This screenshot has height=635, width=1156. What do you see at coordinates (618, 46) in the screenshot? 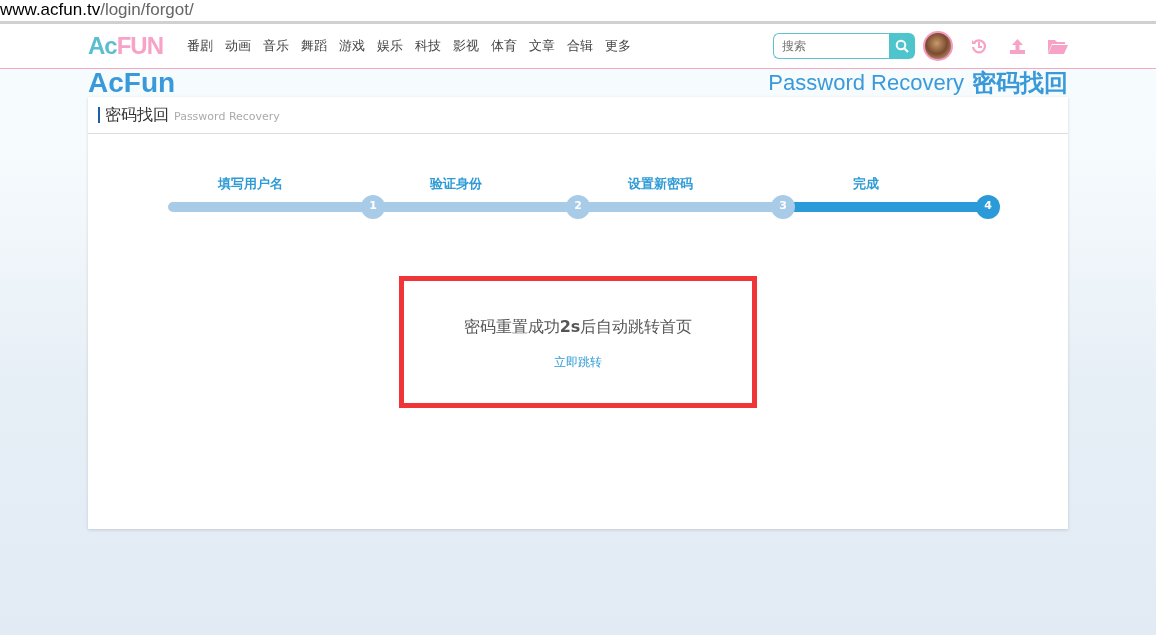
I see `nav-link: 更多` at bounding box center [618, 46].